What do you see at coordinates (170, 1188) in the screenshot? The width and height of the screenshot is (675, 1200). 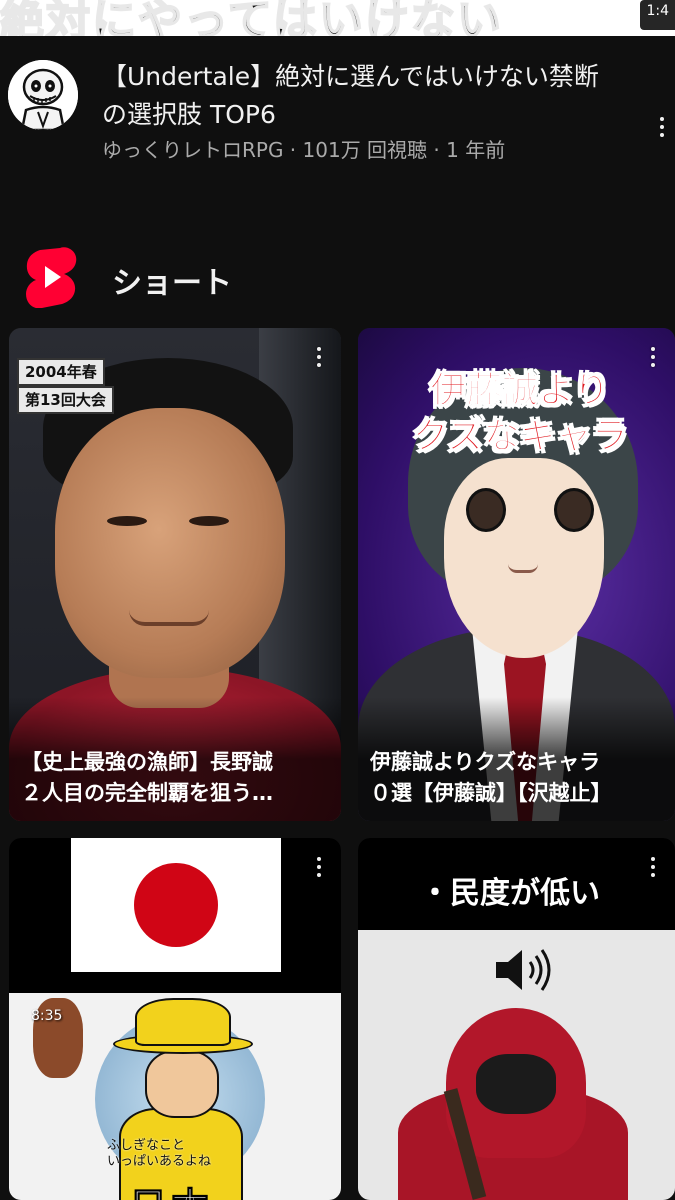 I see `thumbnail-bottom-text: 日本` at bounding box center [170, 1188].